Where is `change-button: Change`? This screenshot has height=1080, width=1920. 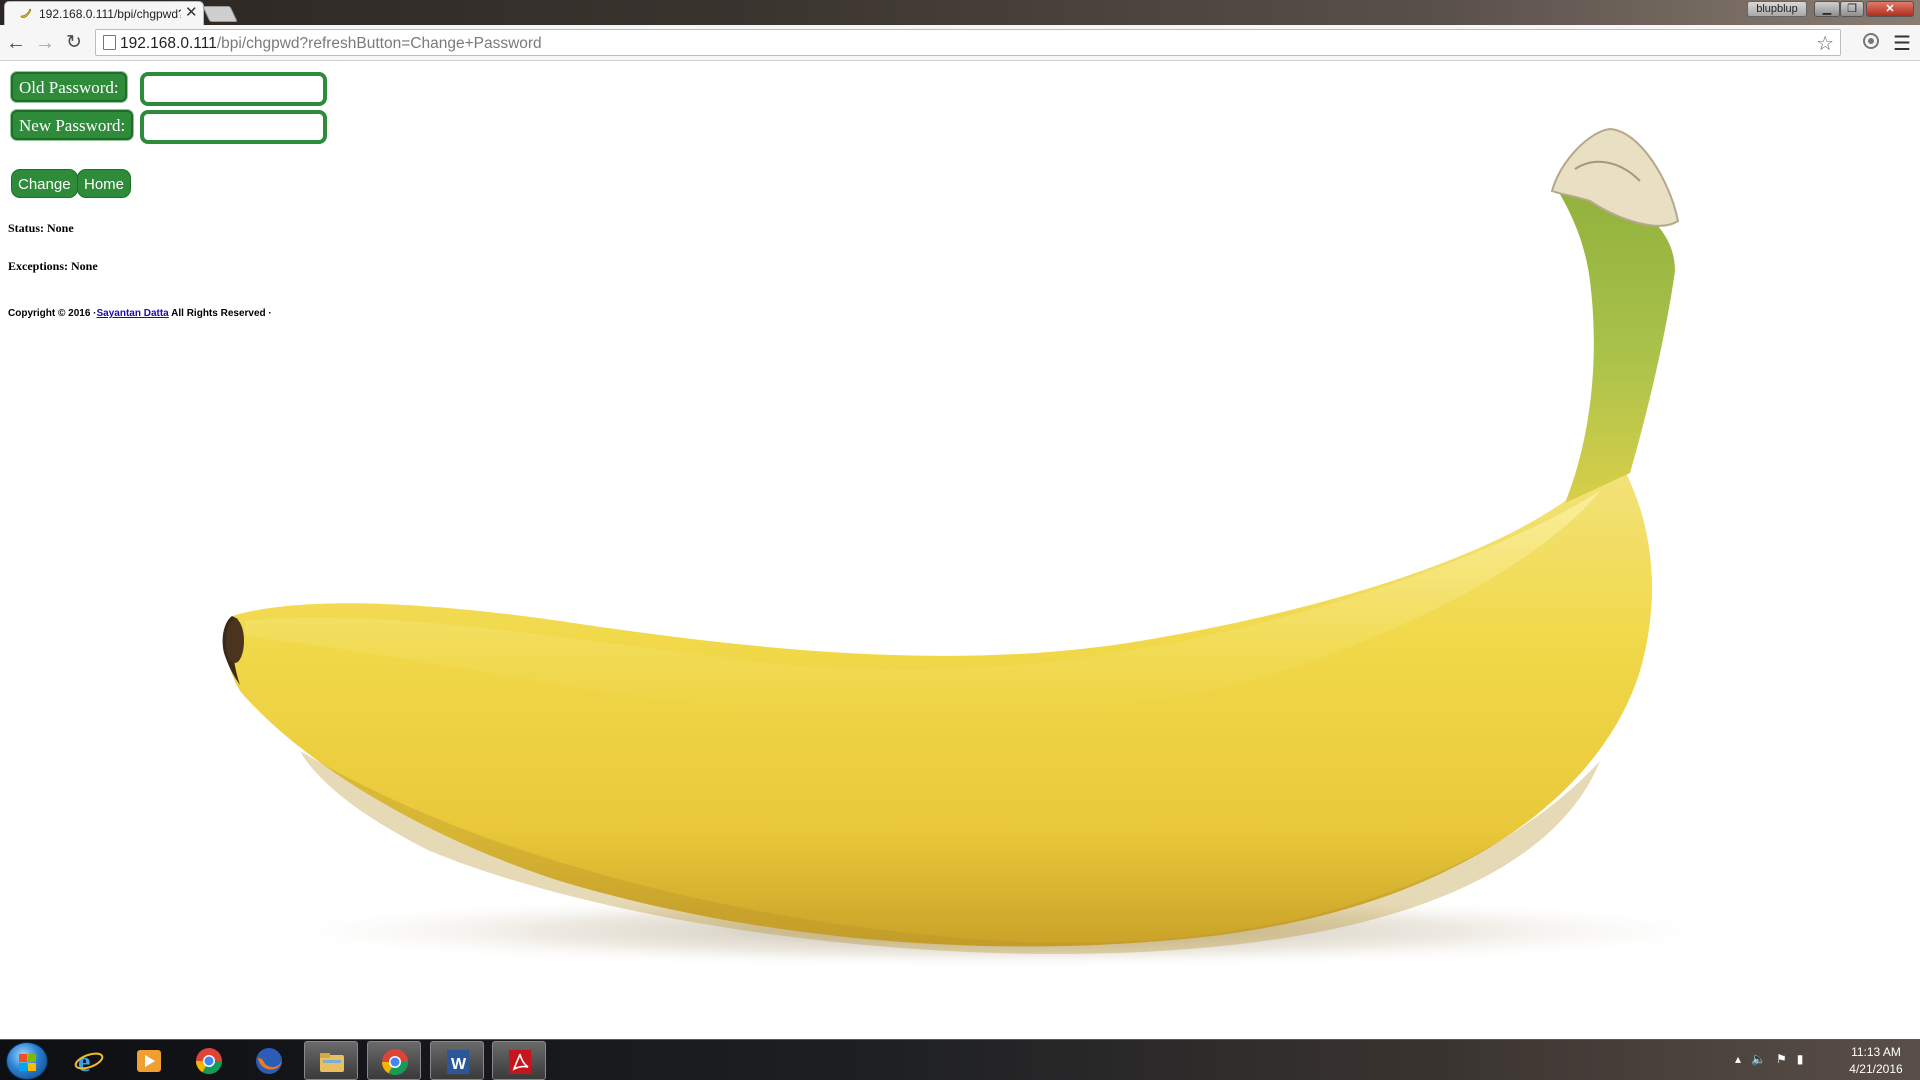
change-button: Change is located at coordinates (44, 183).